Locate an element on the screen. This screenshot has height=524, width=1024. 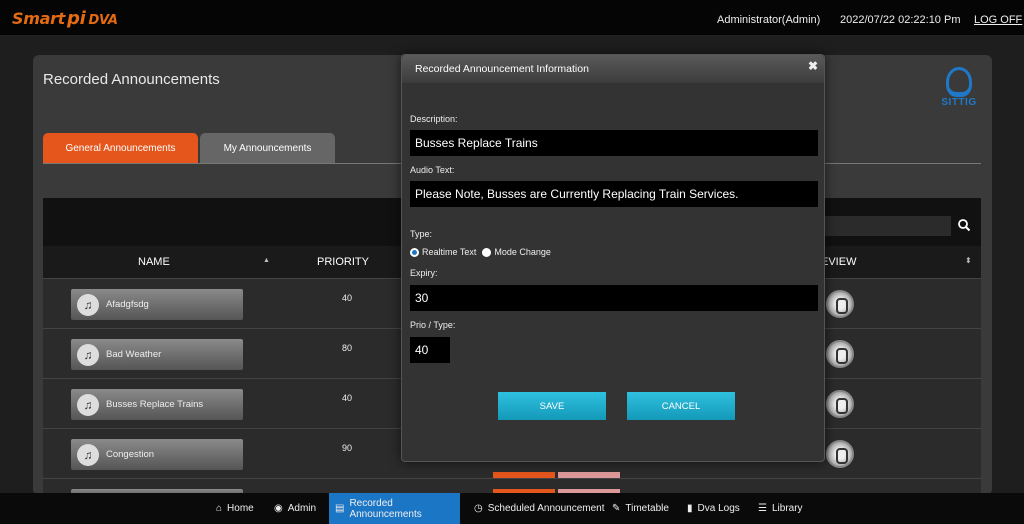
sittig-logo: SITTIG is located at coordinates (959, 90).